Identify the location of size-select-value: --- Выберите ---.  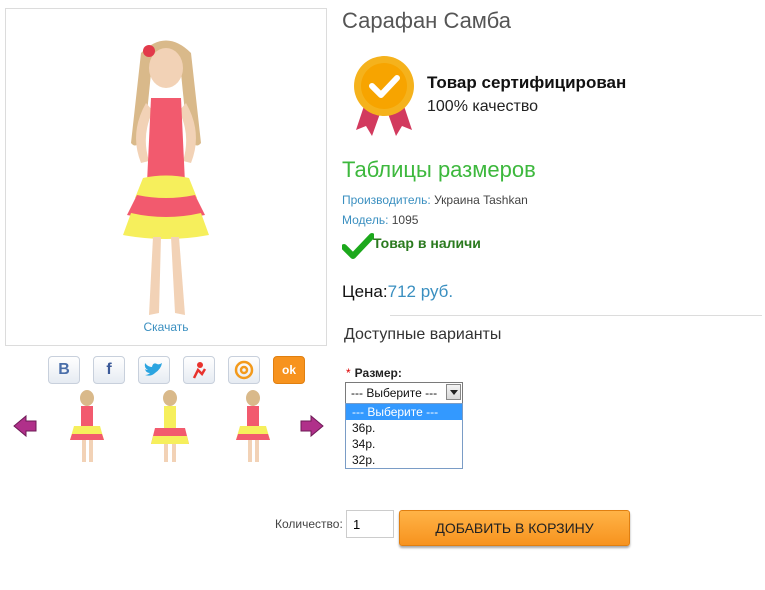
(394, 393).